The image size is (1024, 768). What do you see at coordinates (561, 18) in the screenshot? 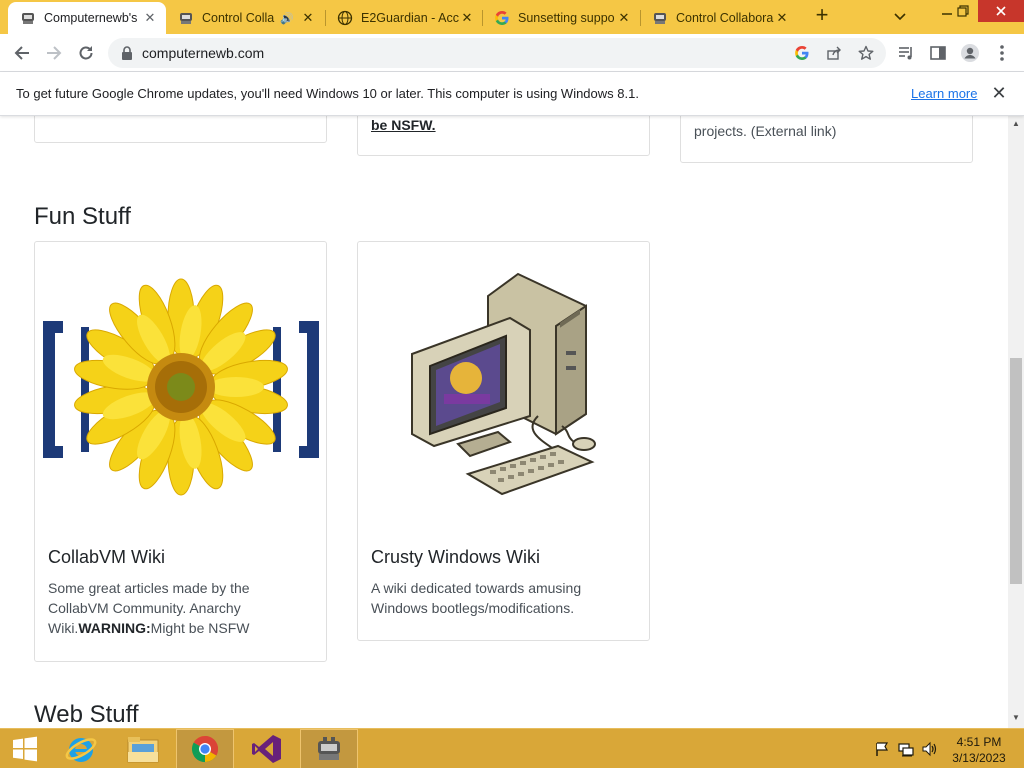
I see `tab-sunsetting-support: Sunsetting suppo ✕` at bounding box center [561, 18].